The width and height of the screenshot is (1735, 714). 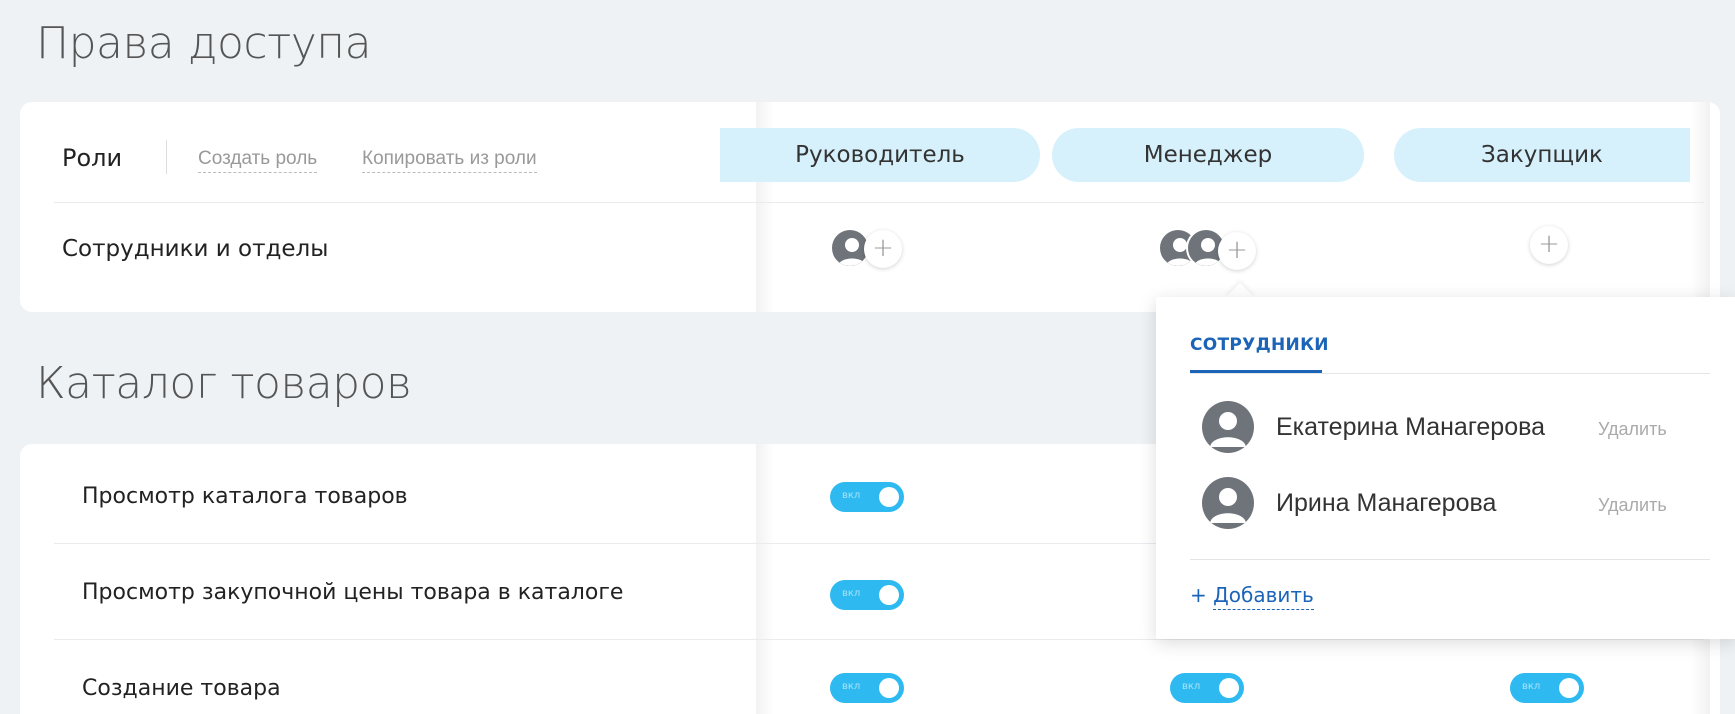 What do you see at coordinates (1208, 155) in the screenshot?
I see `role-pill-manager: Менеджер` at bounding box center [1208, 155].